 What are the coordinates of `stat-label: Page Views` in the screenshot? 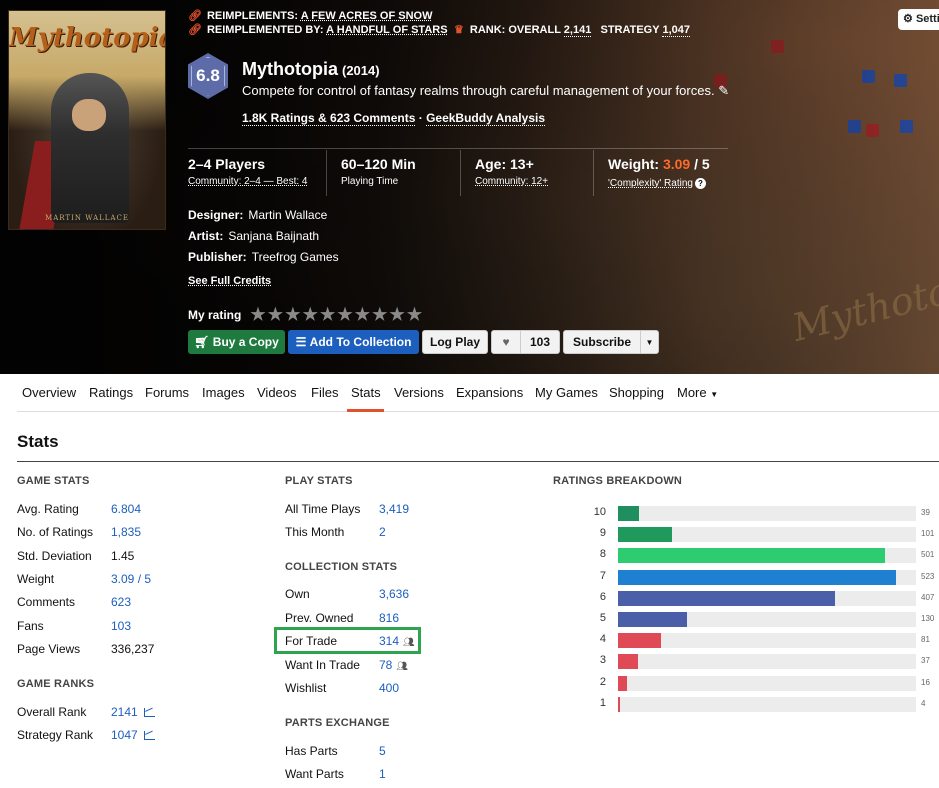 It's located at (49, 649).